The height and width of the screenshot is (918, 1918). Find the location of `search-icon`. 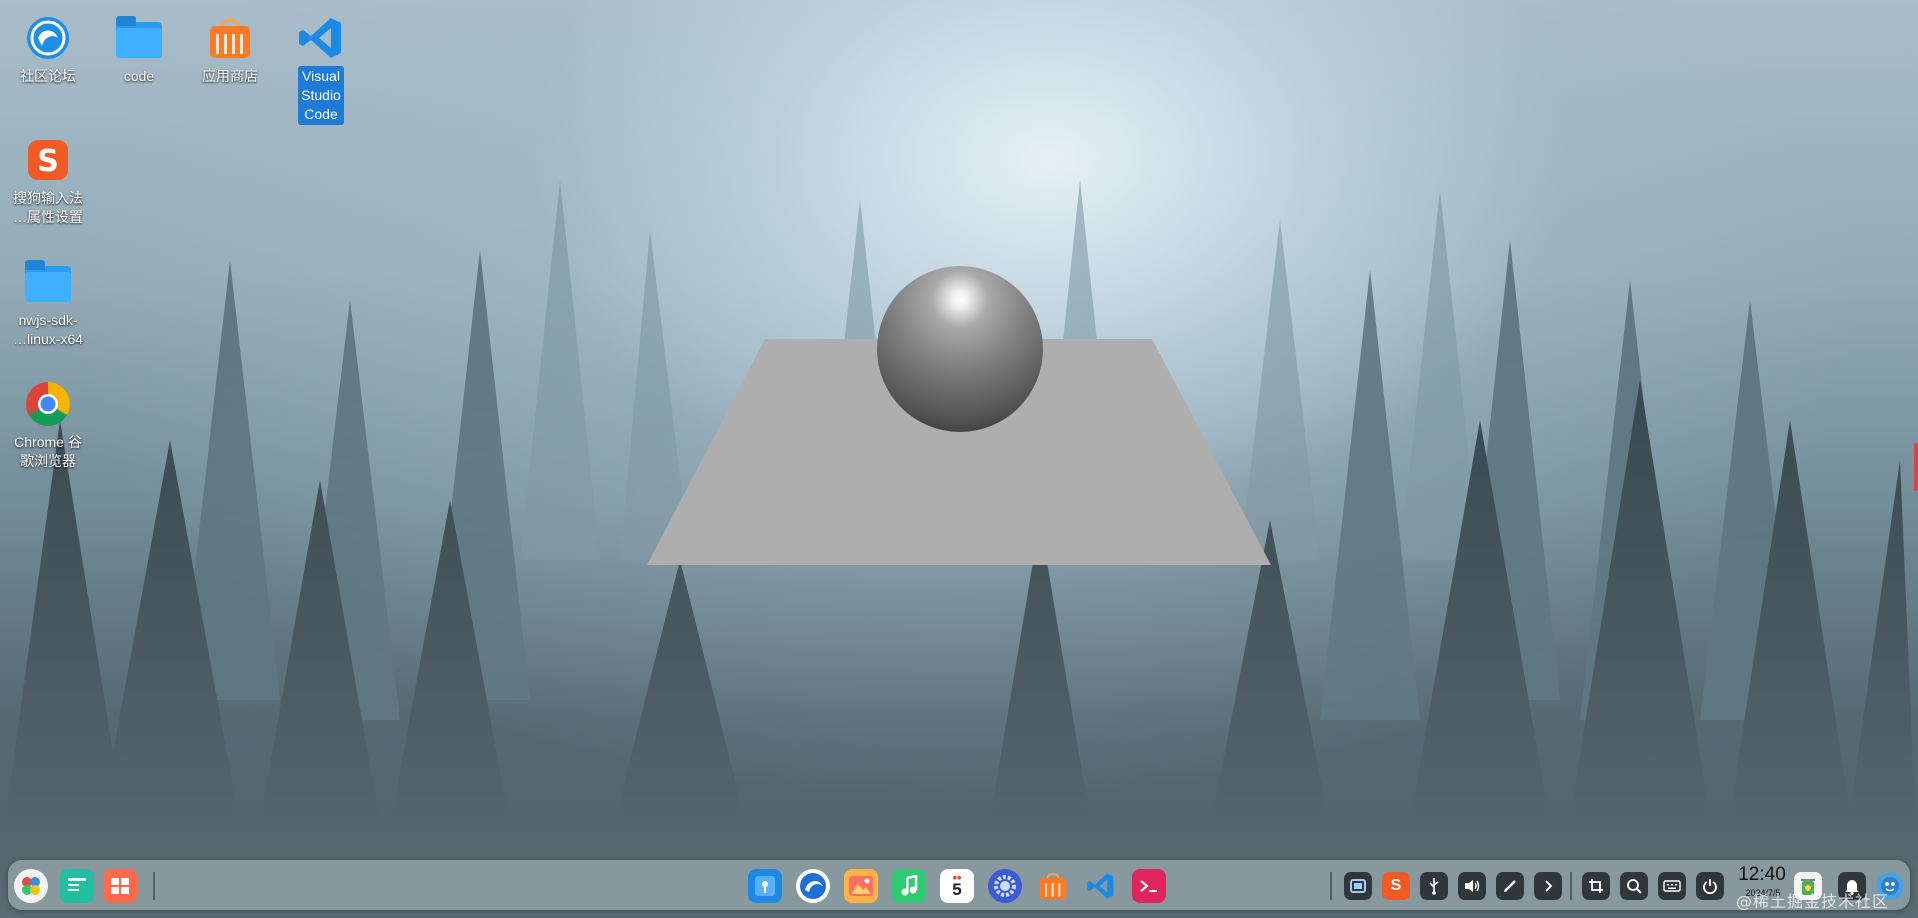

search-icon is located at coordinates (1634, 886).